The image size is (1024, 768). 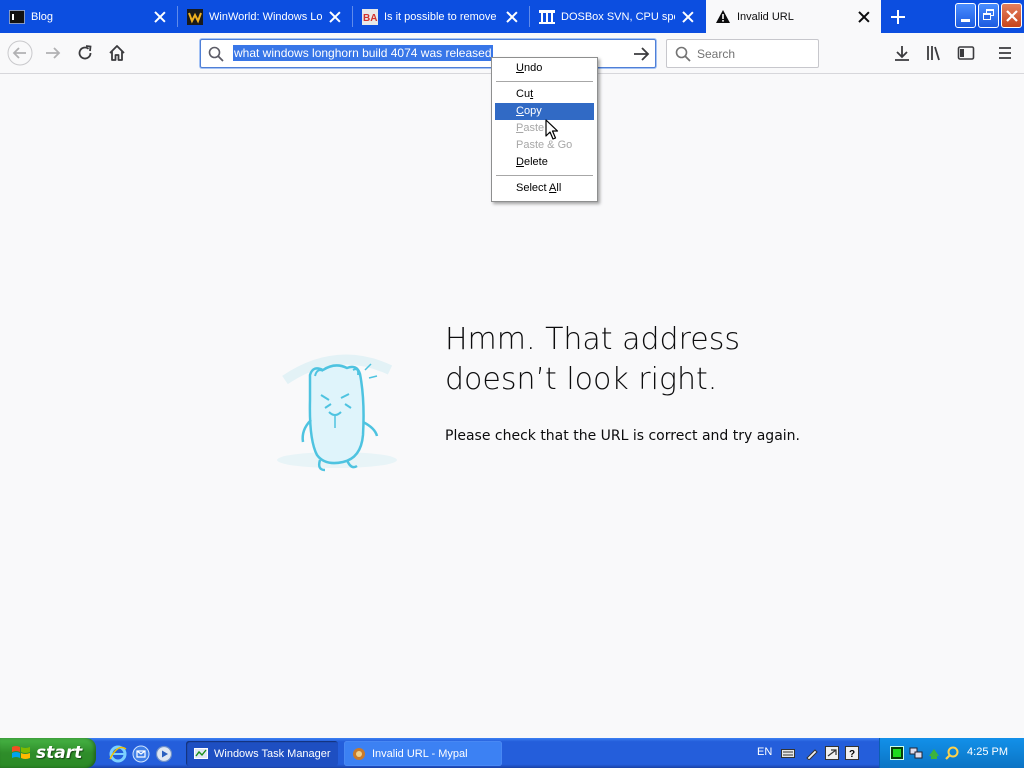 I want to click on menu-label-rest: aste, so click(x=534, y=128).